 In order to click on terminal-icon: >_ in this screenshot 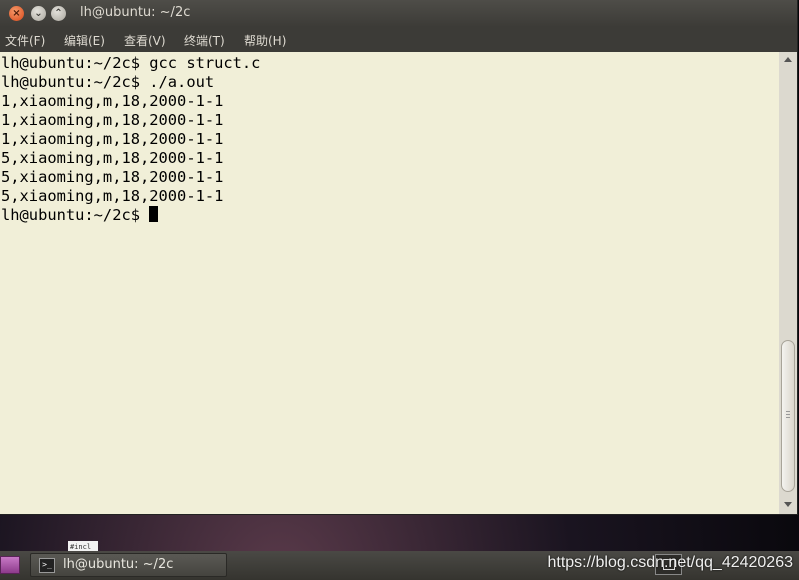, I will do `click(47, 565)`.